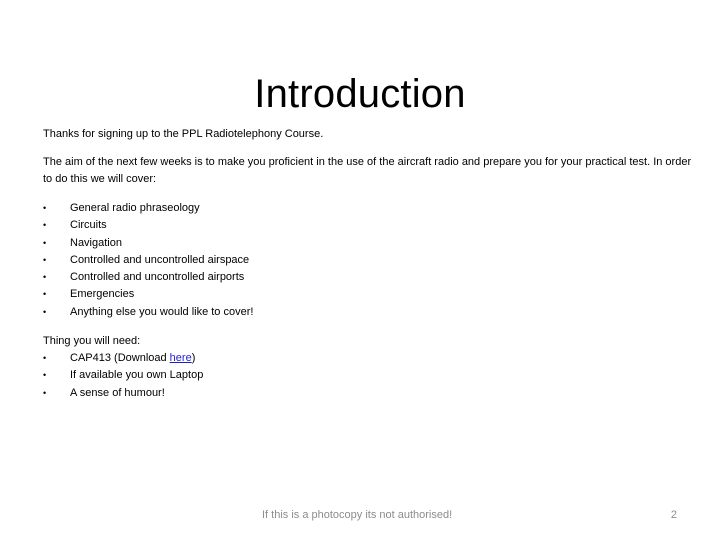  Describe the element at coordinates (368, 225) in the screenshot. I see `list-item: • Circuits` at that location.